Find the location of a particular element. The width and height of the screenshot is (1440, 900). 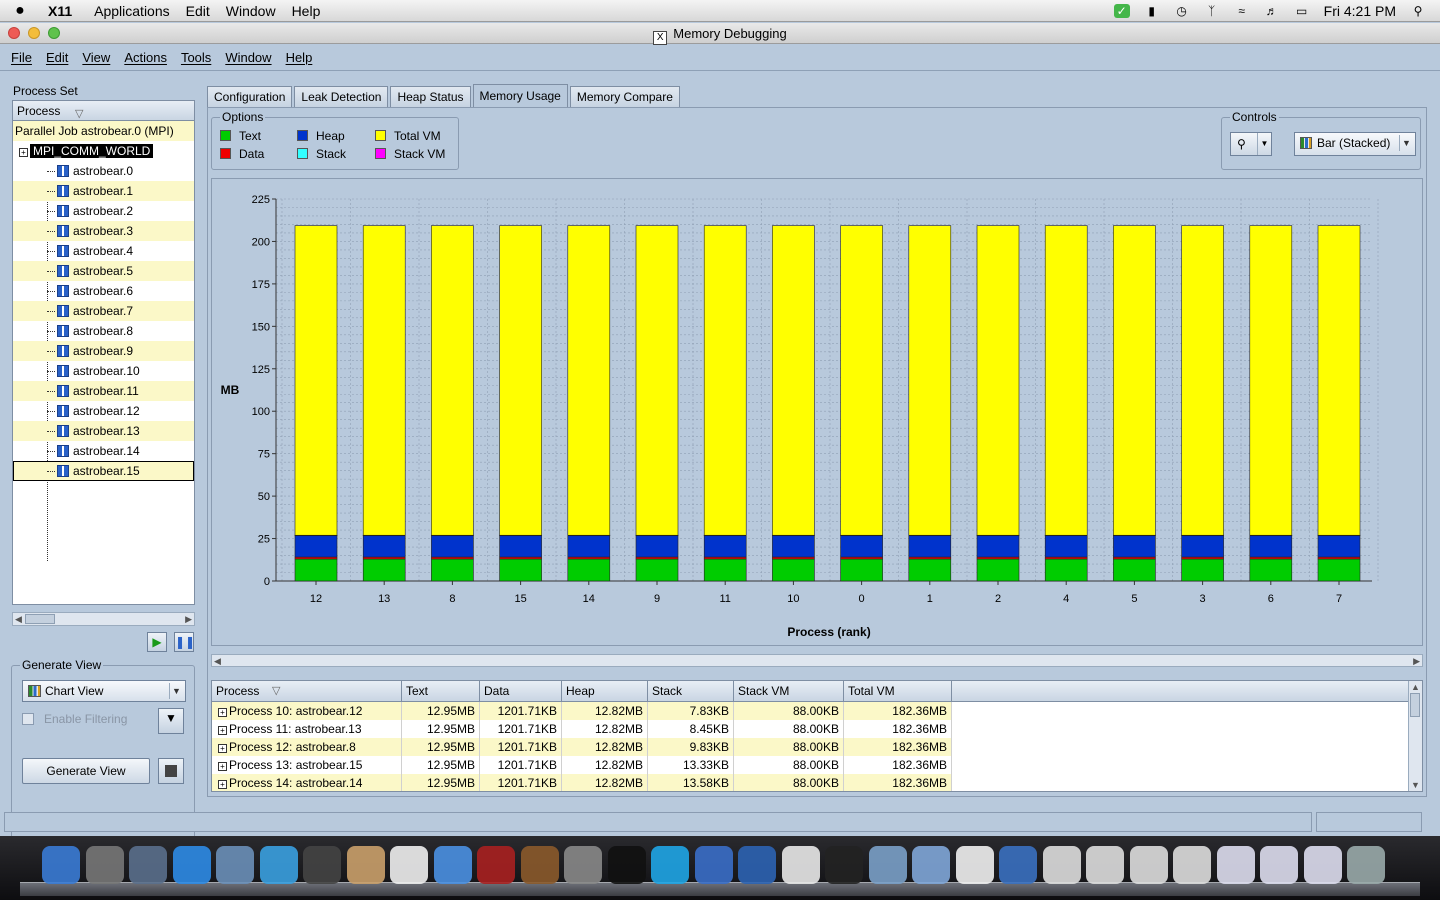

x11-dock-icon is located at coordinates (844, 865).